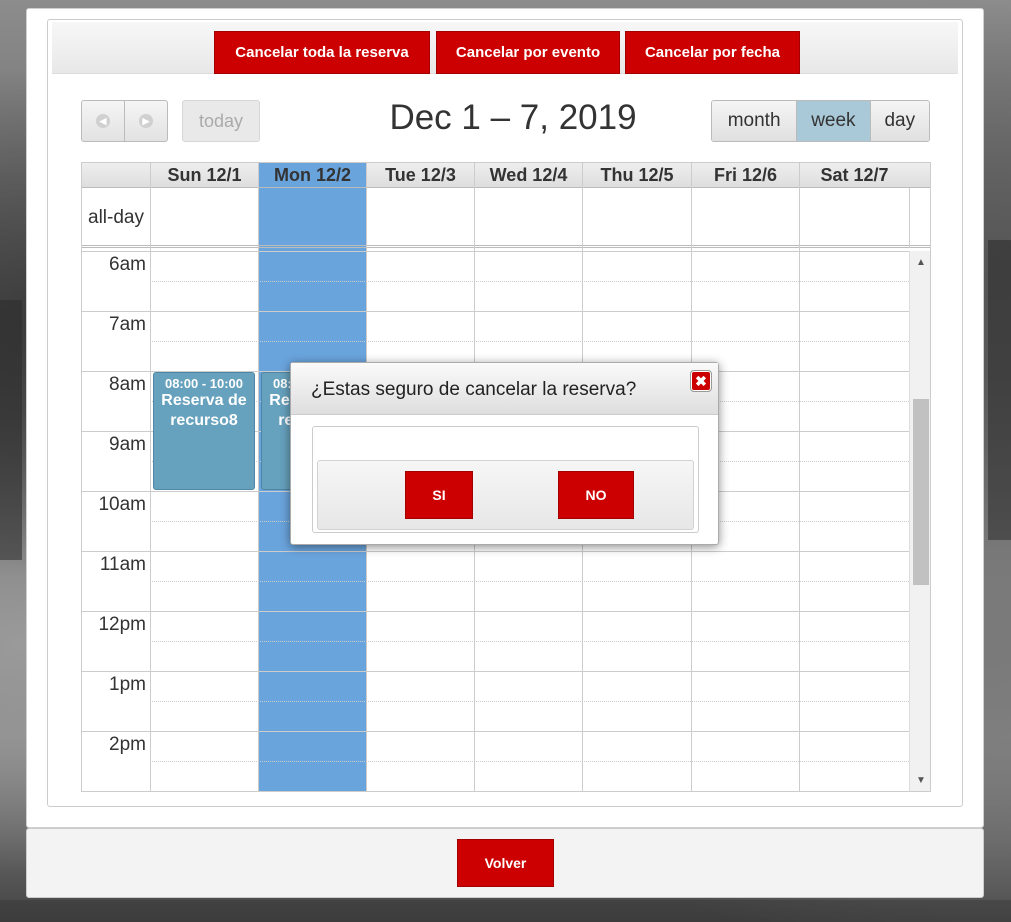 Image resolution: width=1011 pixels, height=922 pixels. Describe the element at coordinates (701, 381) in the screenshot. I see `close-icon: ✖` at that location.